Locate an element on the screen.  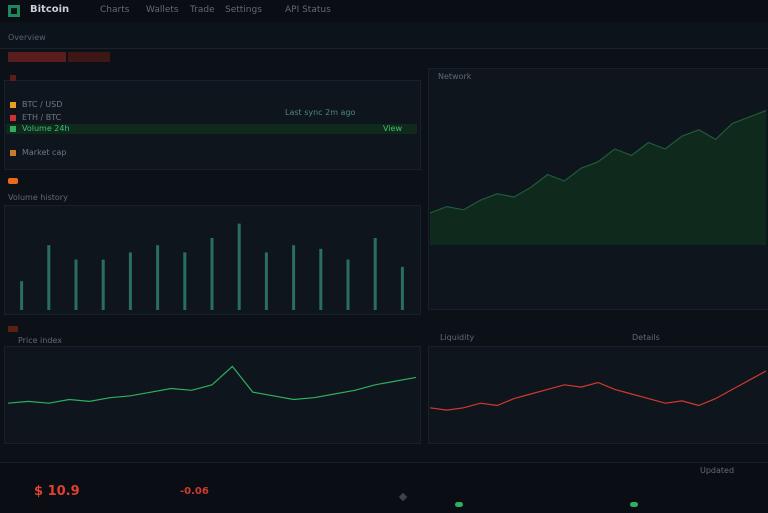
liquidity-line-chart is located at coordinates (598, 390).